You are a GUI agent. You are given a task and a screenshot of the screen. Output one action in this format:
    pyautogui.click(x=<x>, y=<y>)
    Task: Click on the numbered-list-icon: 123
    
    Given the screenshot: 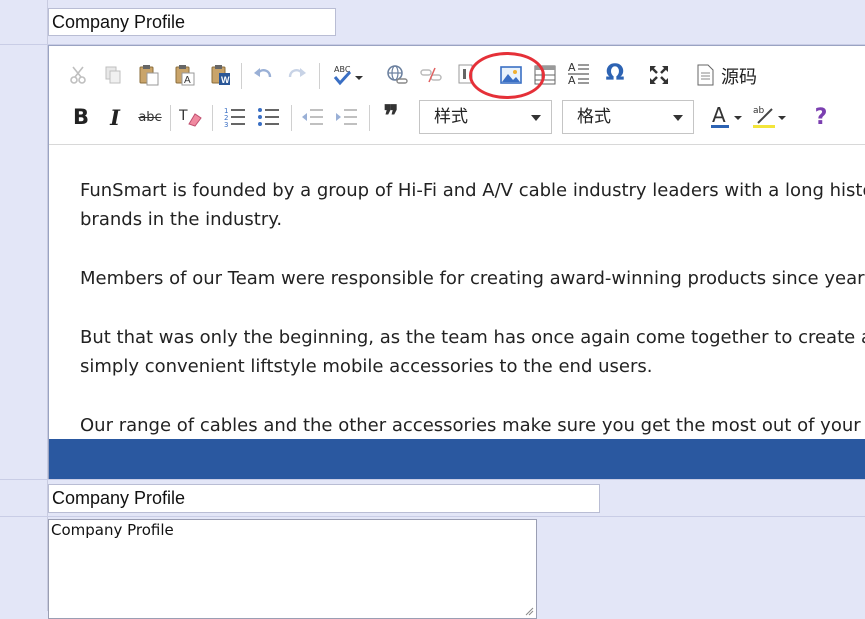 What is the action you would take?
    pyautogui.click(x=235, y=117)
    